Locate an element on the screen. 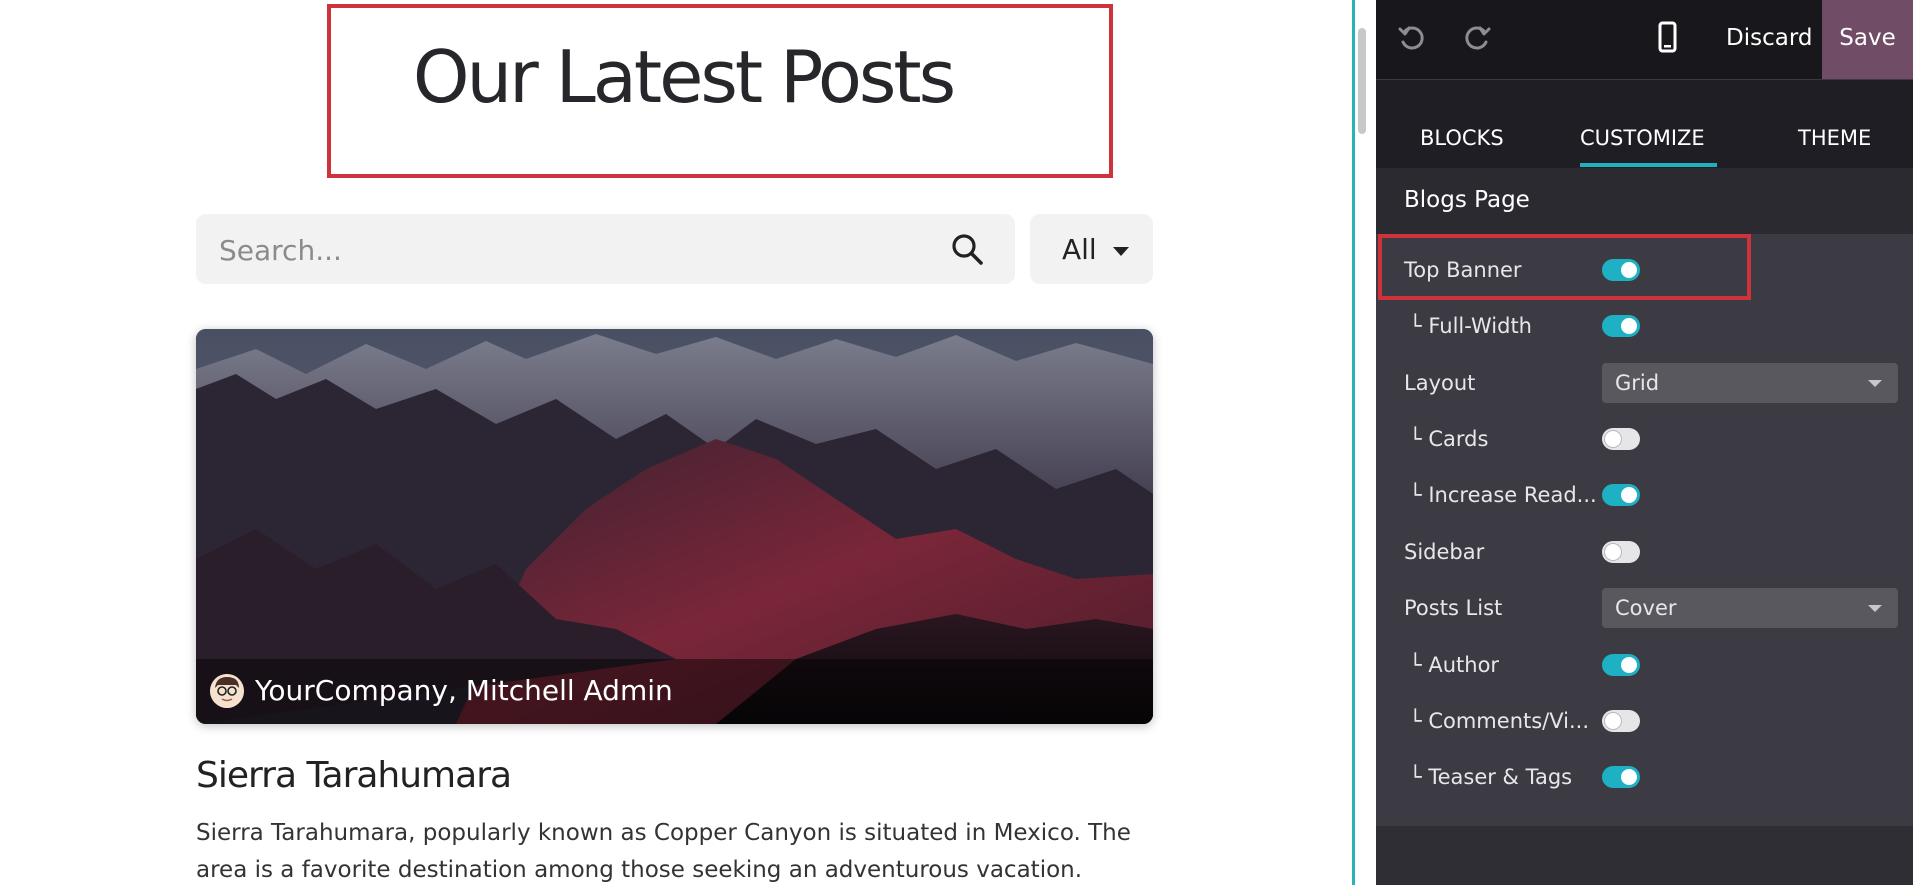 The height and width of the screenshot is (885, 1913). toggle-full-width is located at coordinates (1621, 326).